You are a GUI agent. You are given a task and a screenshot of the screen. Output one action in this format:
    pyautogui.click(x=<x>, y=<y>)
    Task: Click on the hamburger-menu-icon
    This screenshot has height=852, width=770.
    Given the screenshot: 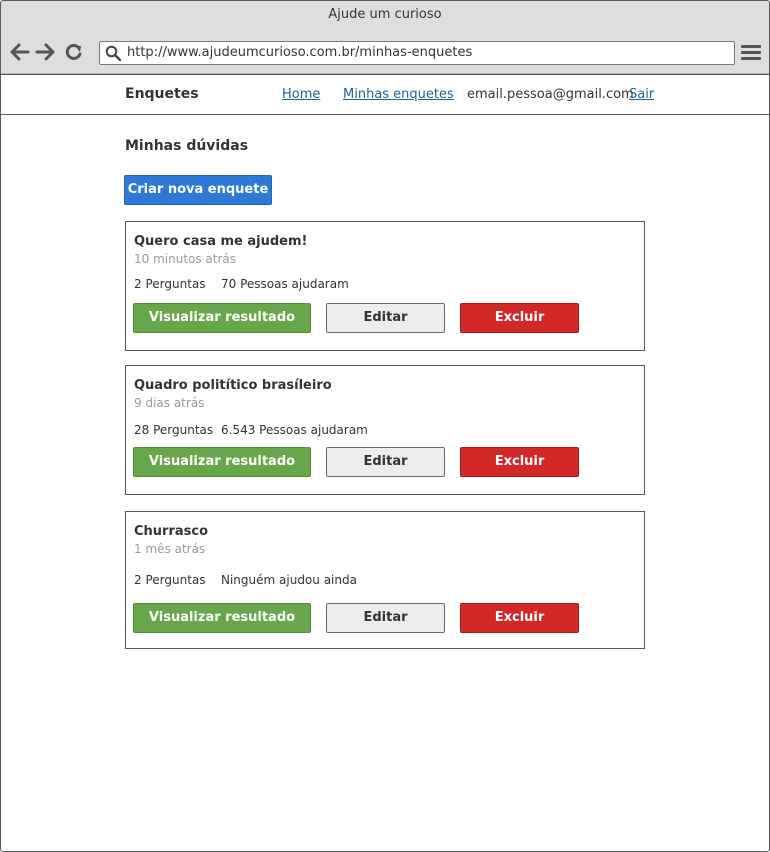 What is the action you would take?
    pyautogui.click(x=751, y=53)
    